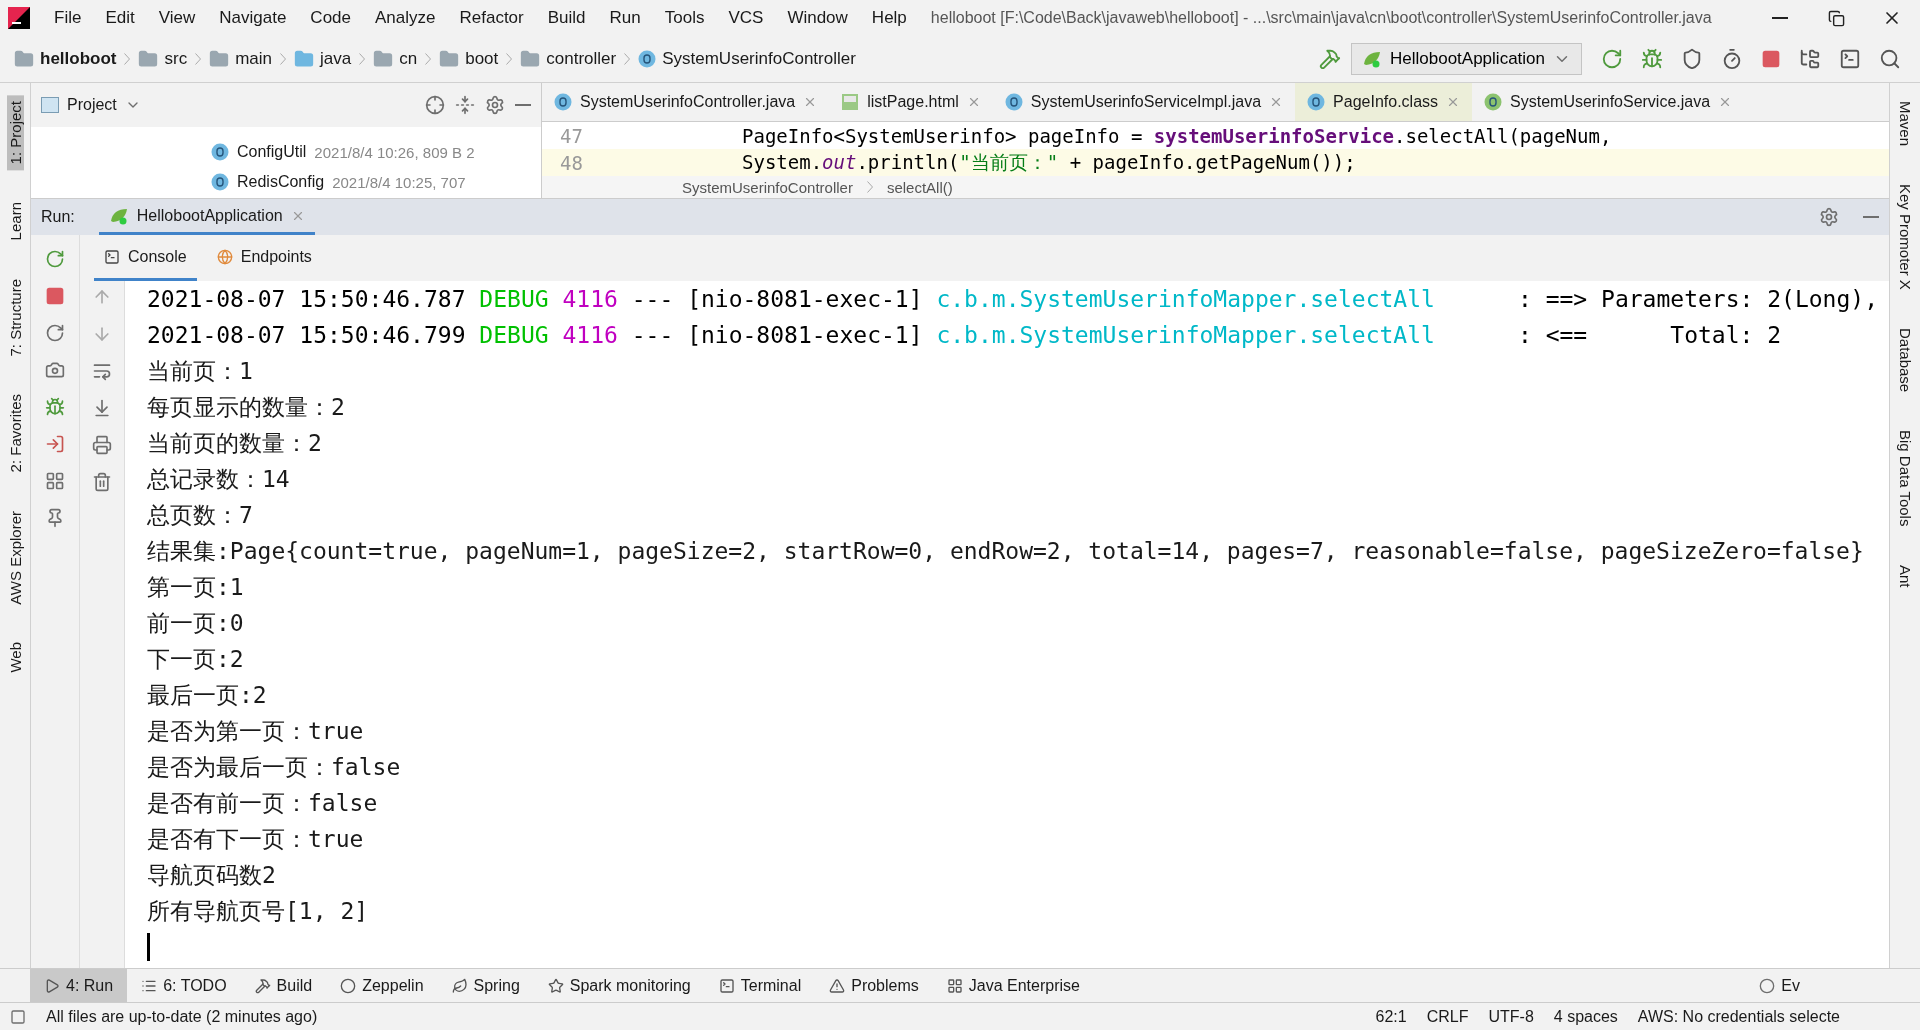 This screenshot has height=1030, width=1920. Describe the element at coordinates (686, 102) in the screenshot. I see `editor-tab: SystemUserinfoController.java` at that location.